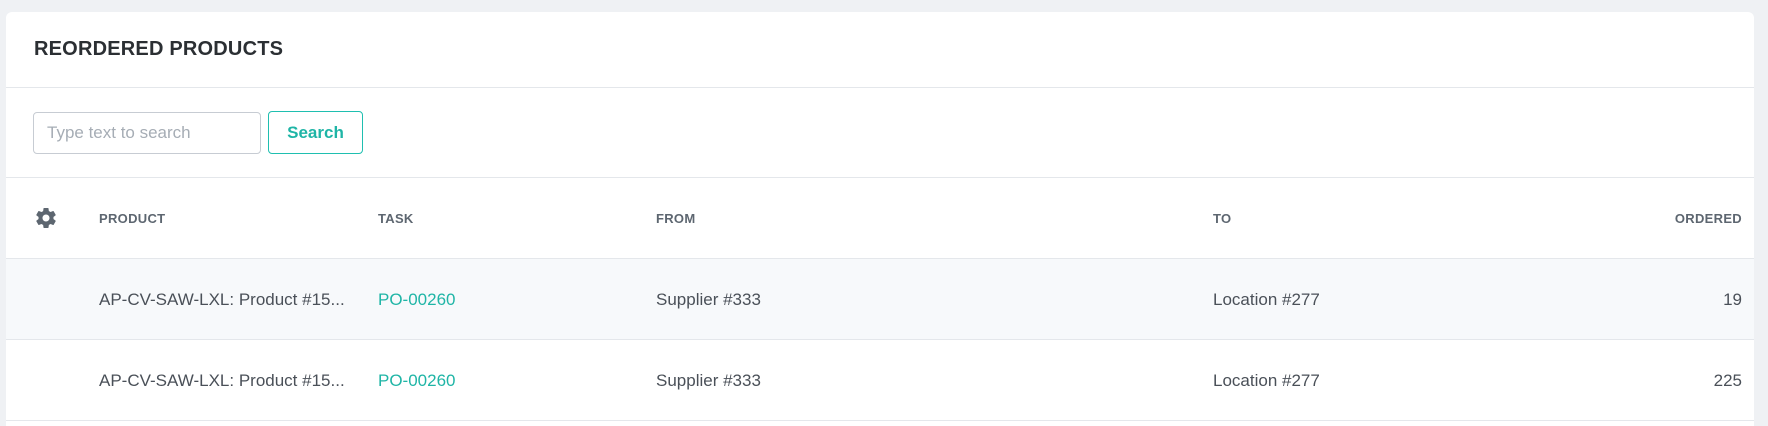  I want to click on gear-icon, so click(46, 218).